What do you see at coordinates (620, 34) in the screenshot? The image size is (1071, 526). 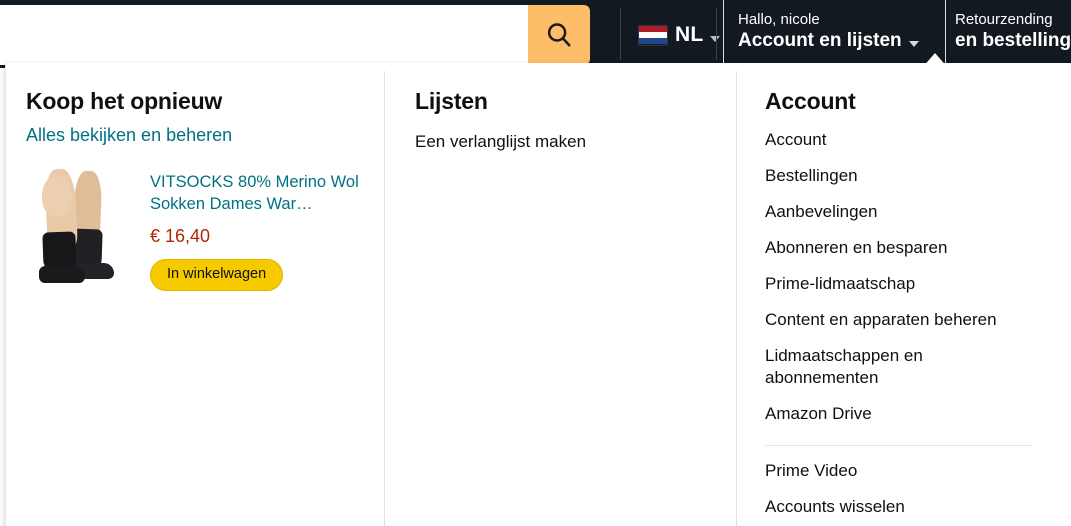 I see `nav-divider-left` at bounding box center [620, 34].